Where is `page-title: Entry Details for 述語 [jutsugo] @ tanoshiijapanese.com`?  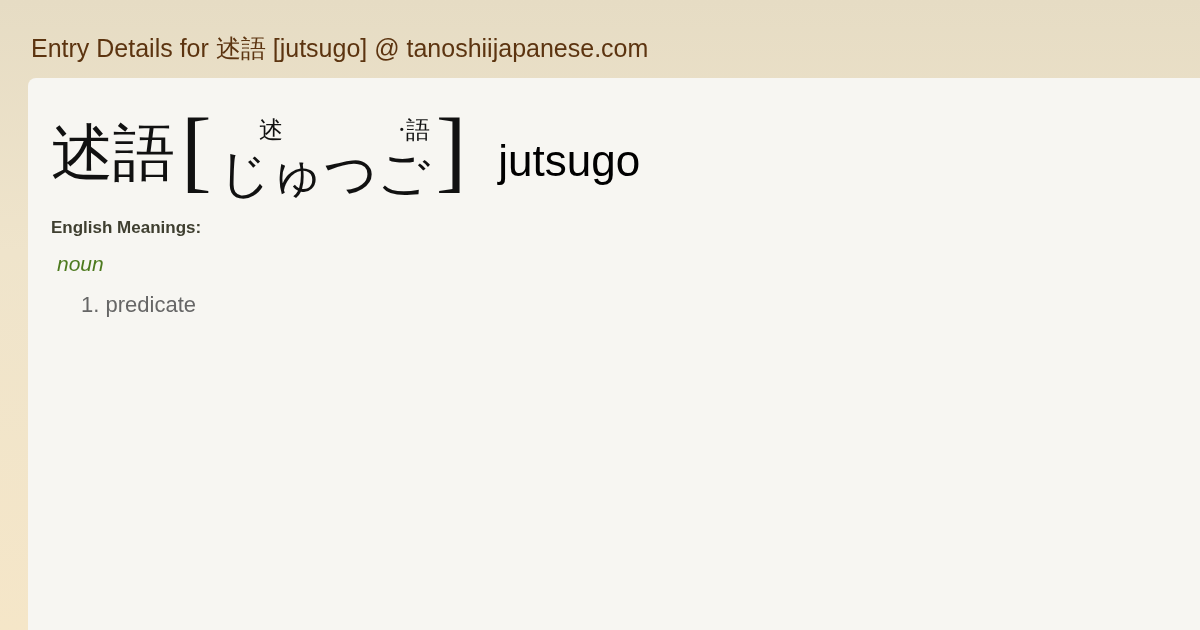
page-title: Entry Details for 述語 [jutsugo] @ tanoshiijapanese.com is located at coordinates (340, 48).